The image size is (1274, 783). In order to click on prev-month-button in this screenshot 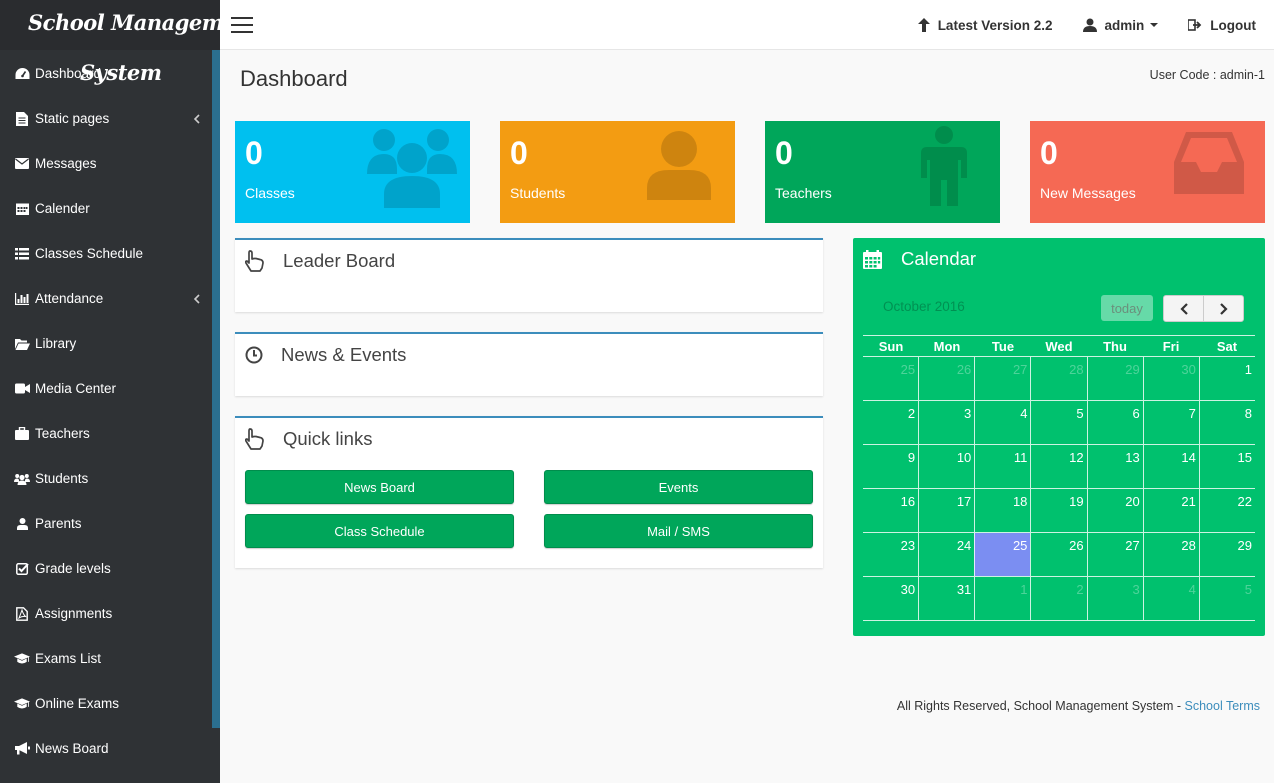, I will do `click(1184, 308)`.